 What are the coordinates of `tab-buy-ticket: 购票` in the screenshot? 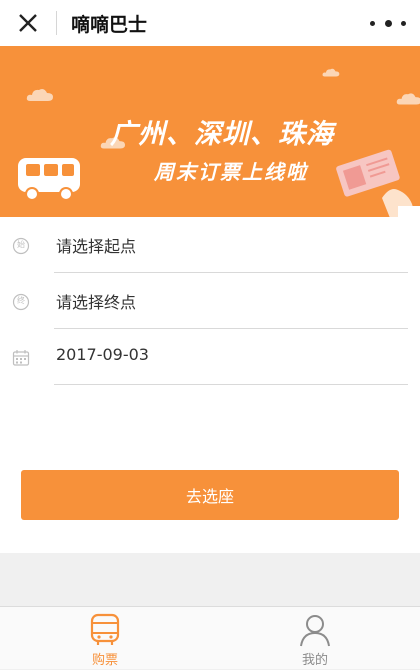 It's located at (105, 638).